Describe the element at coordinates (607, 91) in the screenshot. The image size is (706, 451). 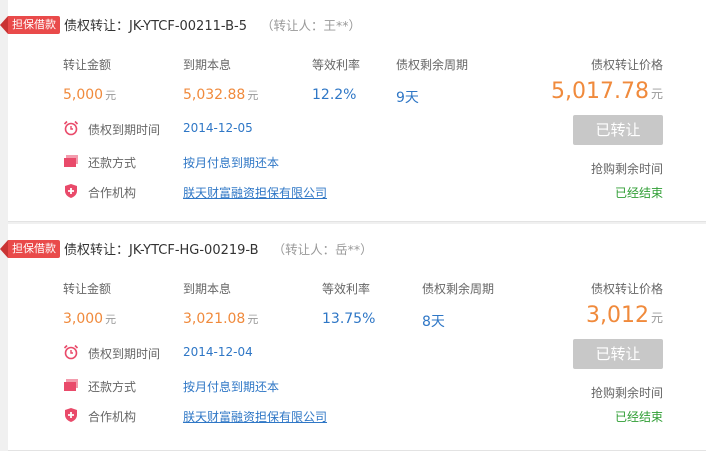
I see `price-value: 5,017.78 元` at that location.